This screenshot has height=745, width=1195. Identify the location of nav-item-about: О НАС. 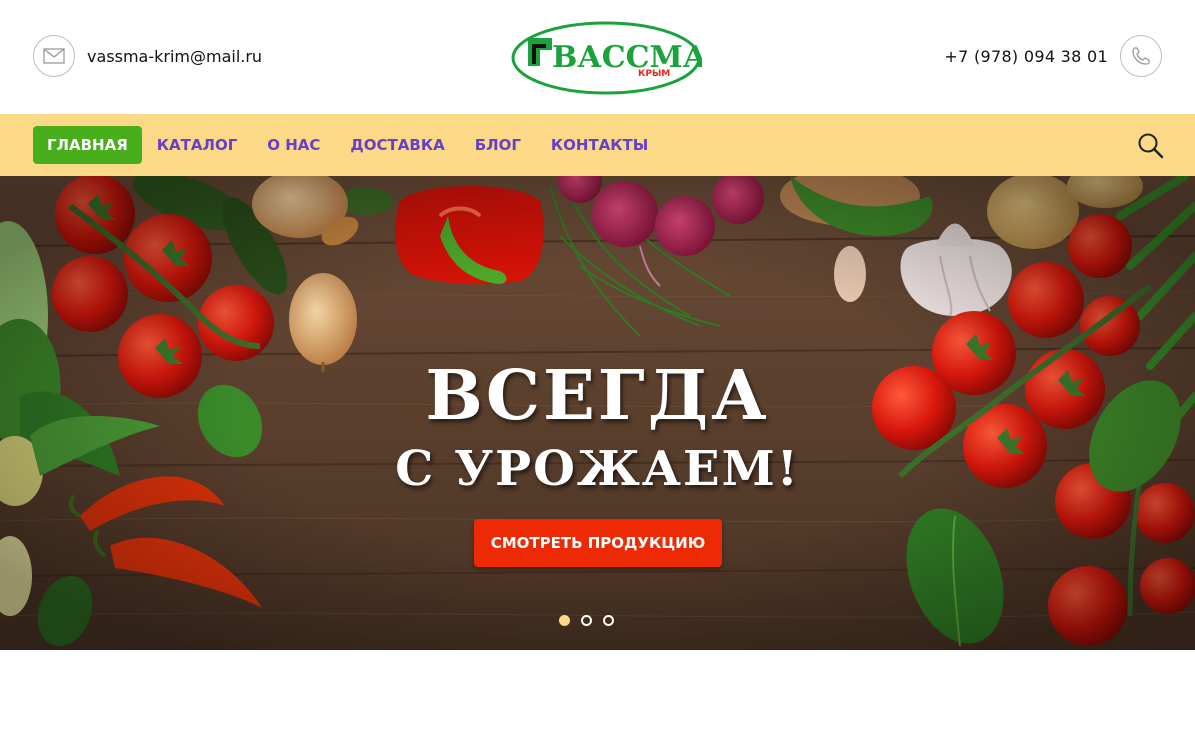
(293, 145).